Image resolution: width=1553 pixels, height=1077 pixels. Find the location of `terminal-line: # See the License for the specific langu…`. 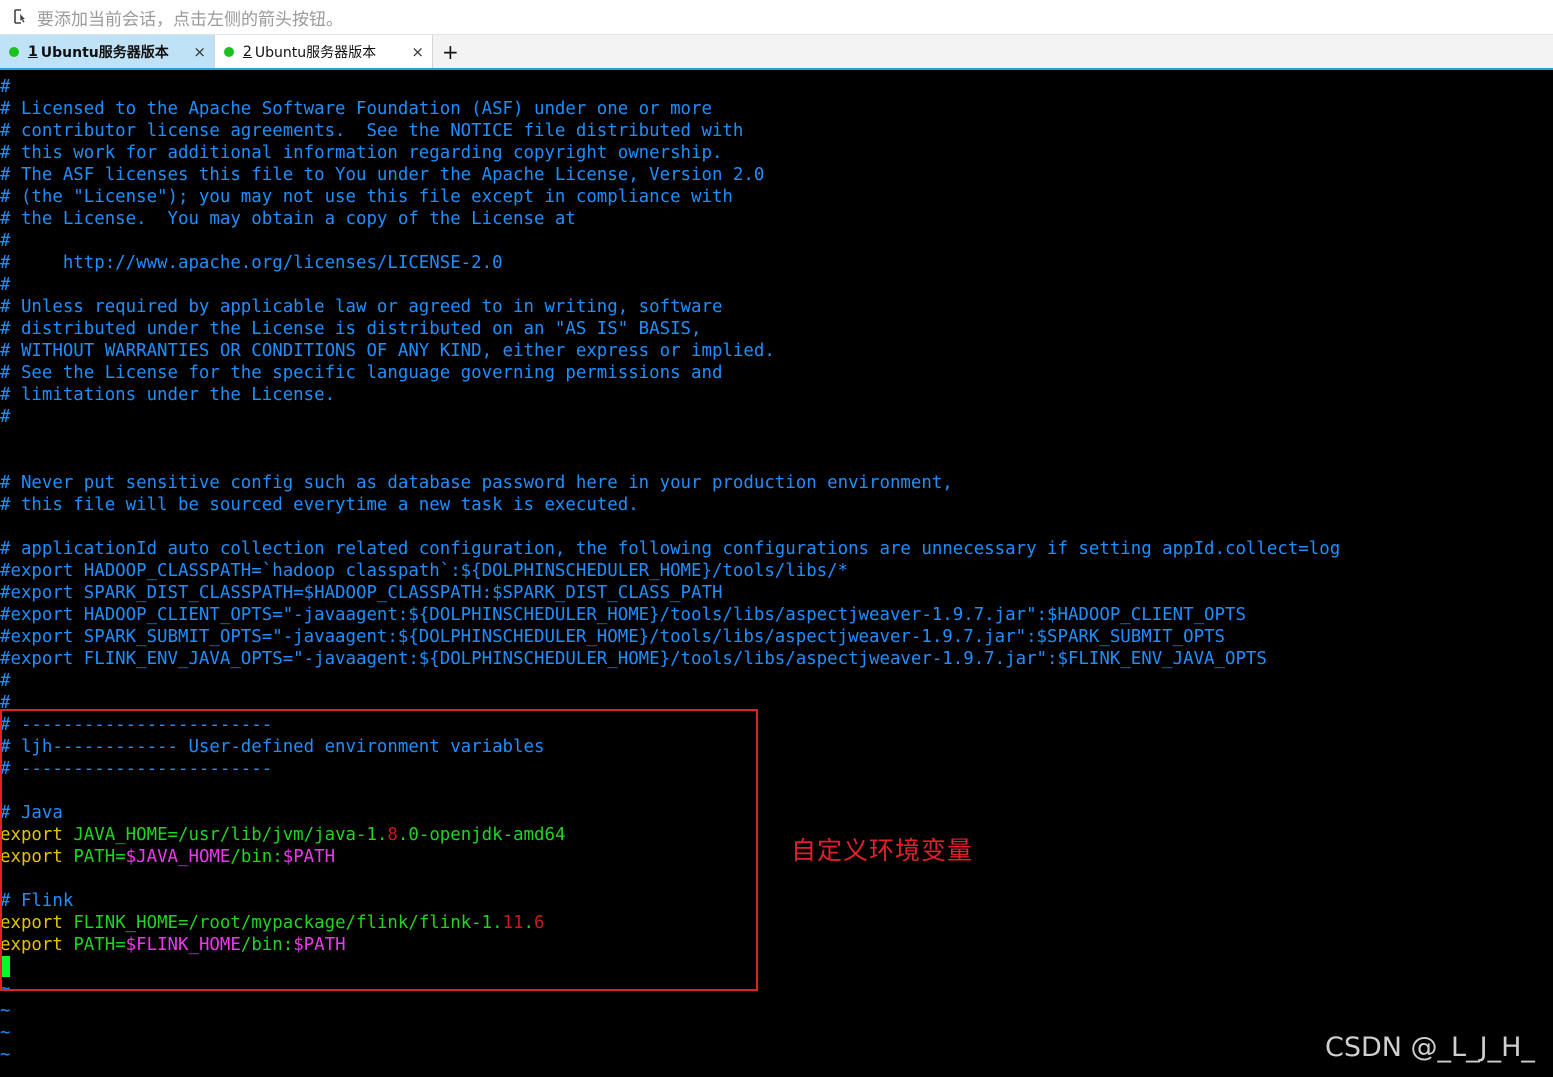

terminal-line: # See the License for the specific langu… is located at coordinates (361, 373).